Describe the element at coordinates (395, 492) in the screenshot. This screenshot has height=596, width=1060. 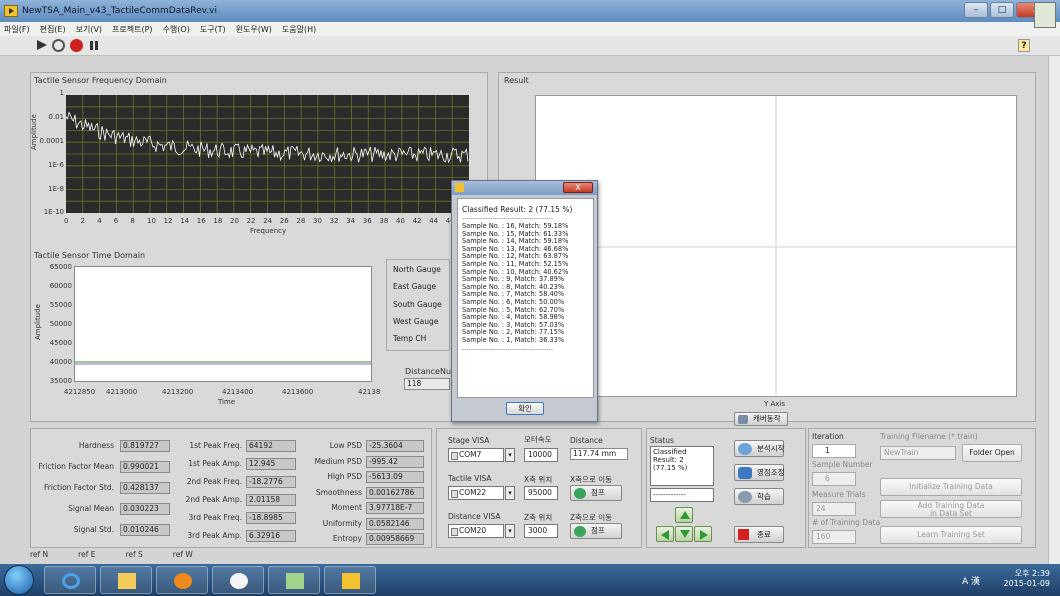
I see `feature-value: 0.00162786` at that location.